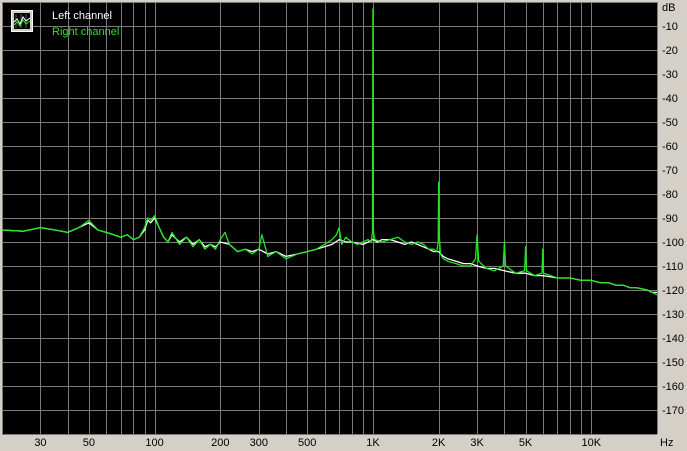 The width and height of the screenshot is (687, 451). I want to click on x-axis-tick-labels: 30 50 100 200 300 500 1K 2K 3K 5K 10K, so click(317, 443).